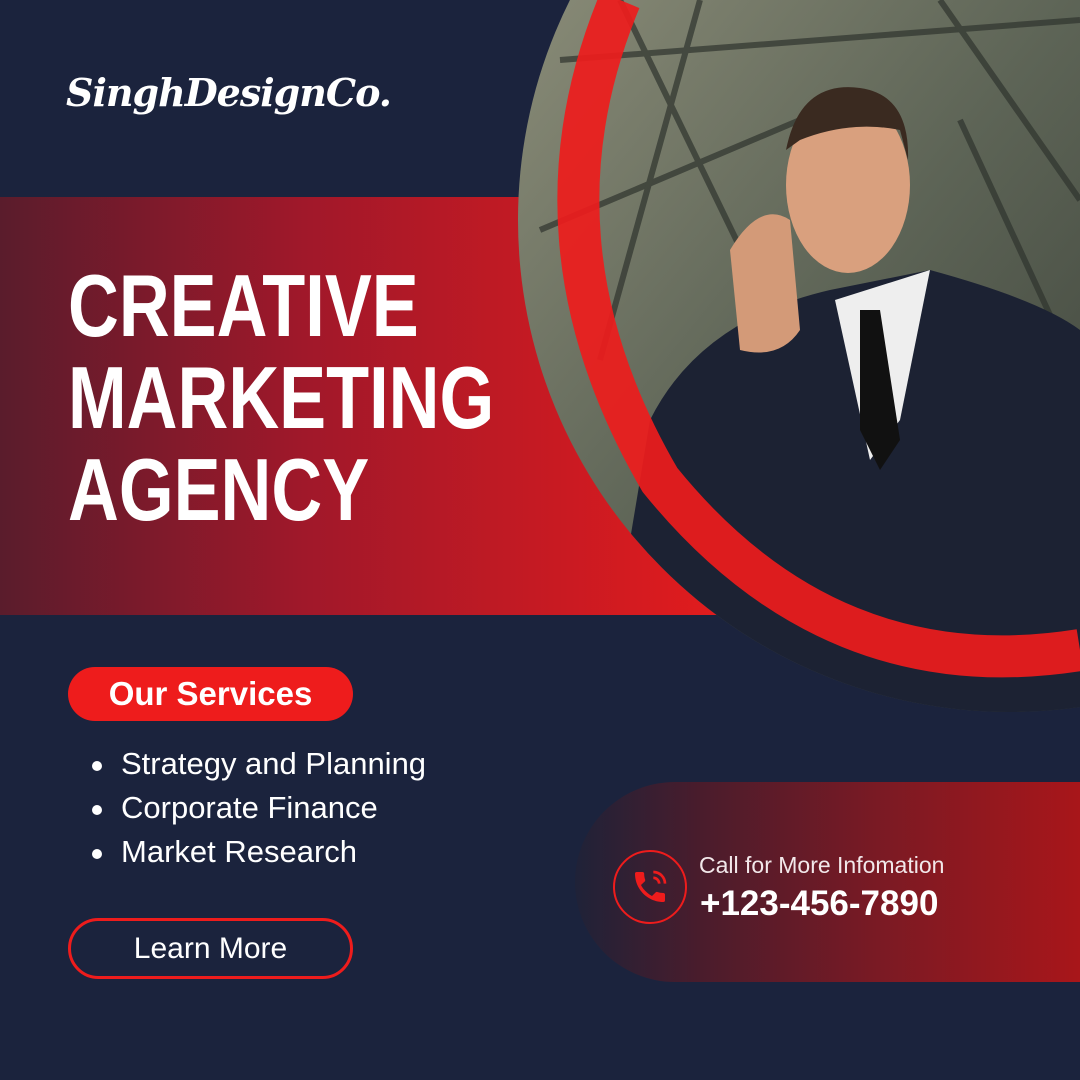  I want to click on service-item: Corporate Finance, so click(259, 808).